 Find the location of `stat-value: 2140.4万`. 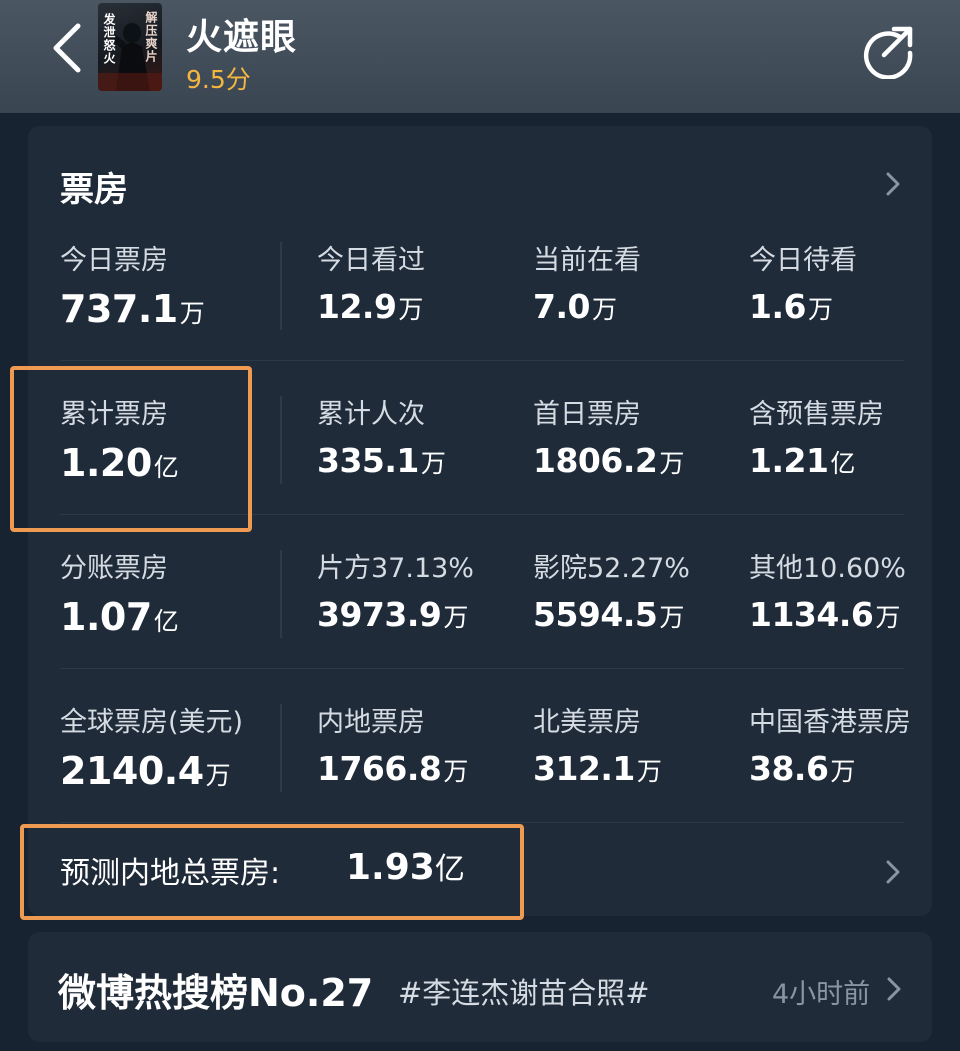

stat-value: 2140.4万 is located at coordinates (145, 771).